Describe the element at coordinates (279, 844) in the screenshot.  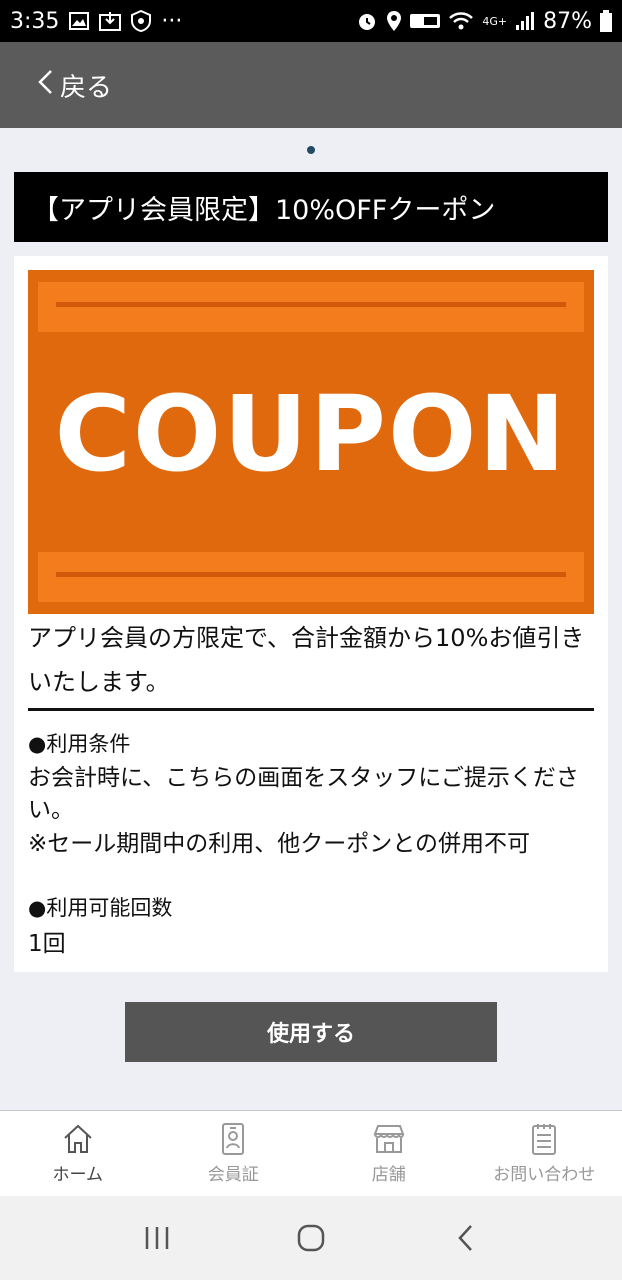
I see `conditions-note: ※セール期間中の利用、他クーポンとの併用不可` at that location.